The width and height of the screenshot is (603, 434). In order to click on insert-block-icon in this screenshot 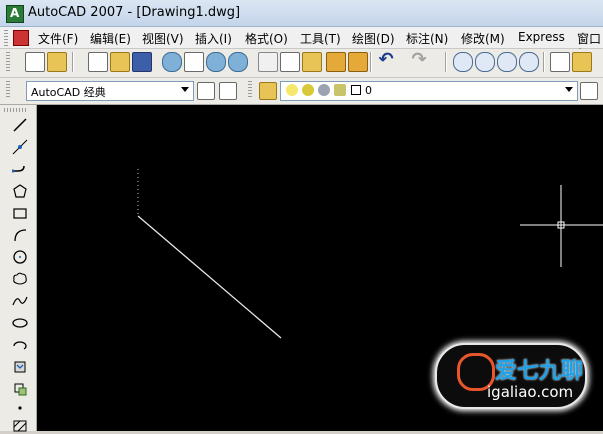, I will do `click(20, 367)`.